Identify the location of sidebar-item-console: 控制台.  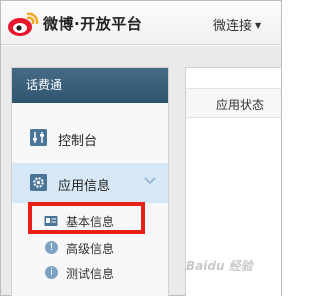
(90, 138).